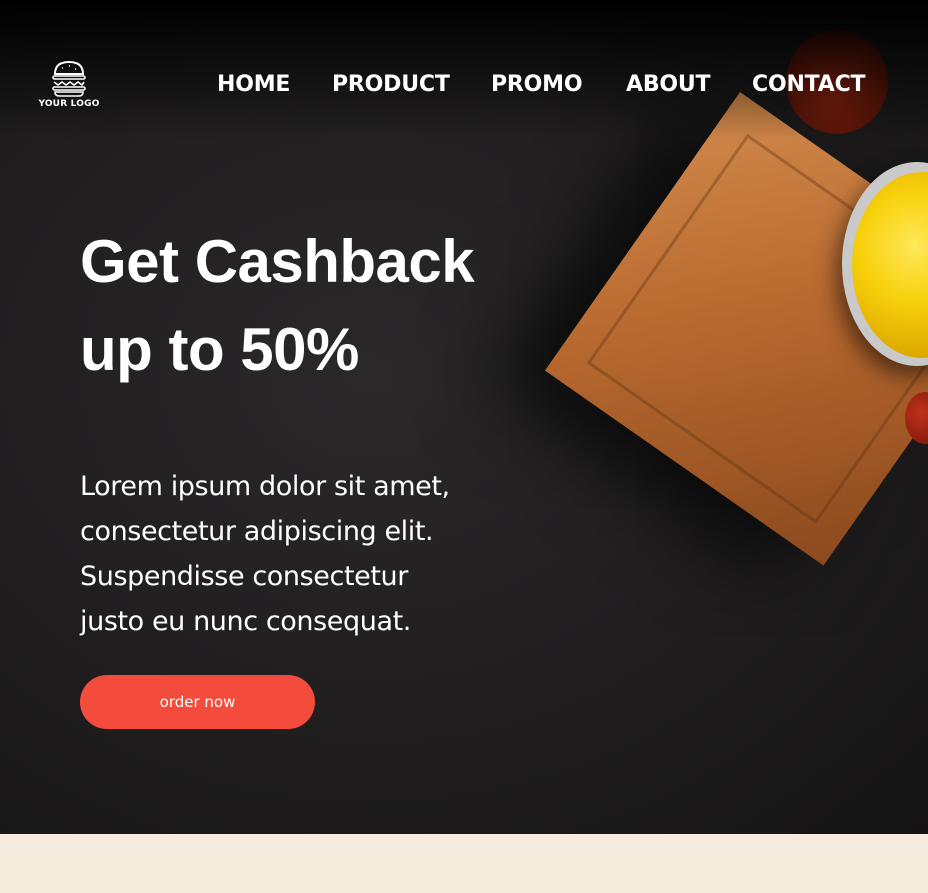 The width and height of the screenshot is (928, 893). Describe the element at coordinates (340, 306) in the screenshot. I see `hero-headline: Get Cashback up to 50%` at that location.